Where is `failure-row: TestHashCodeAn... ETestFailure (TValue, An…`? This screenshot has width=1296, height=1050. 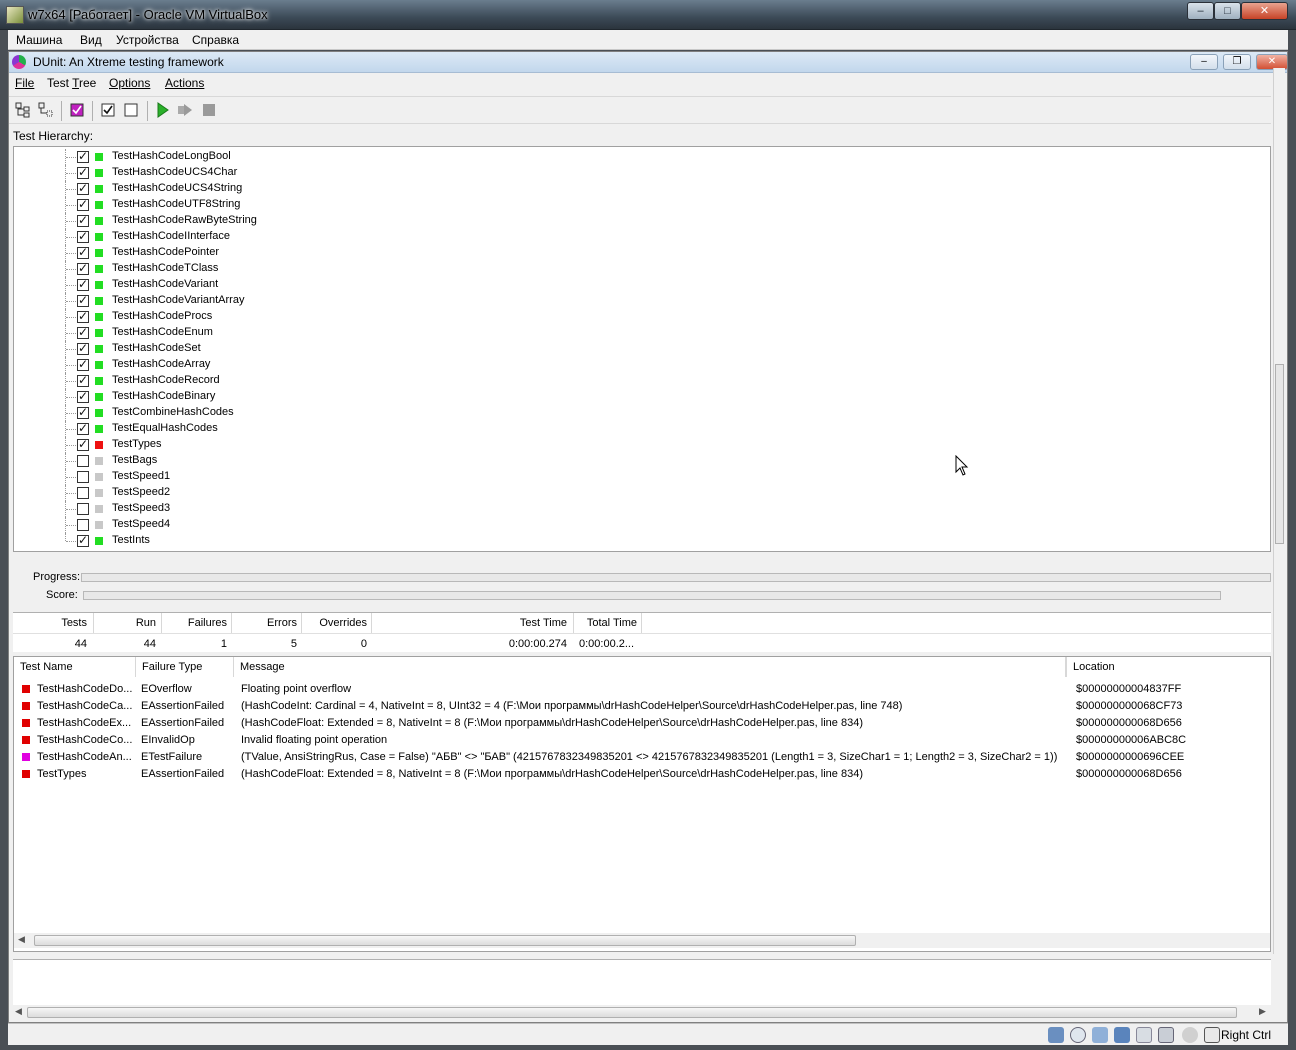 failure-row: TestHashCodeAn... ETestFailure (TValue, An… is located at coordinates (642, 757).